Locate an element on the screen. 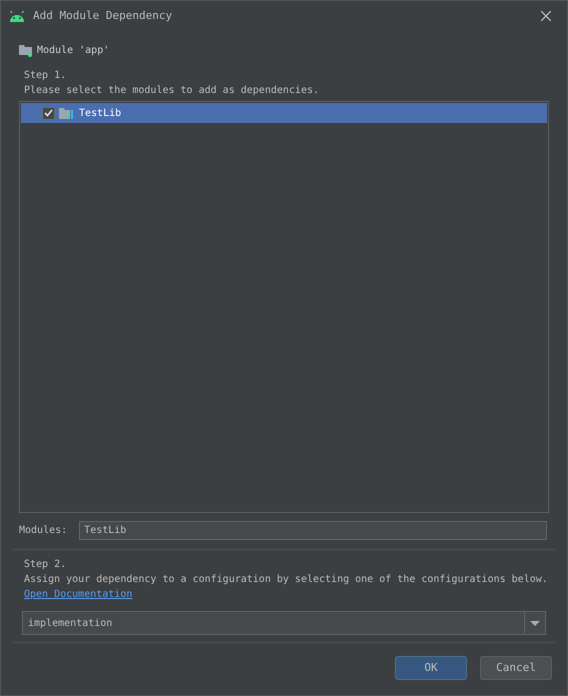 This screenshot has width=568, height=696. documentation-link: Open Documentation is located at coordinates (78, 594).